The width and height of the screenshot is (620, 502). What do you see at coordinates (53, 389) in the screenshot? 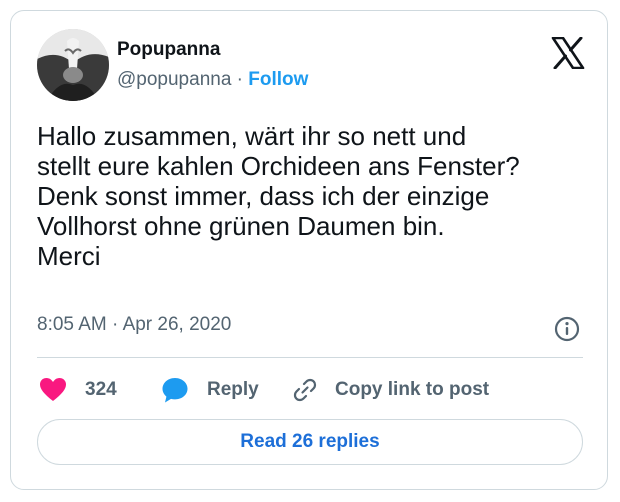
I see `heart-icon` at bounding box center [53, 389].